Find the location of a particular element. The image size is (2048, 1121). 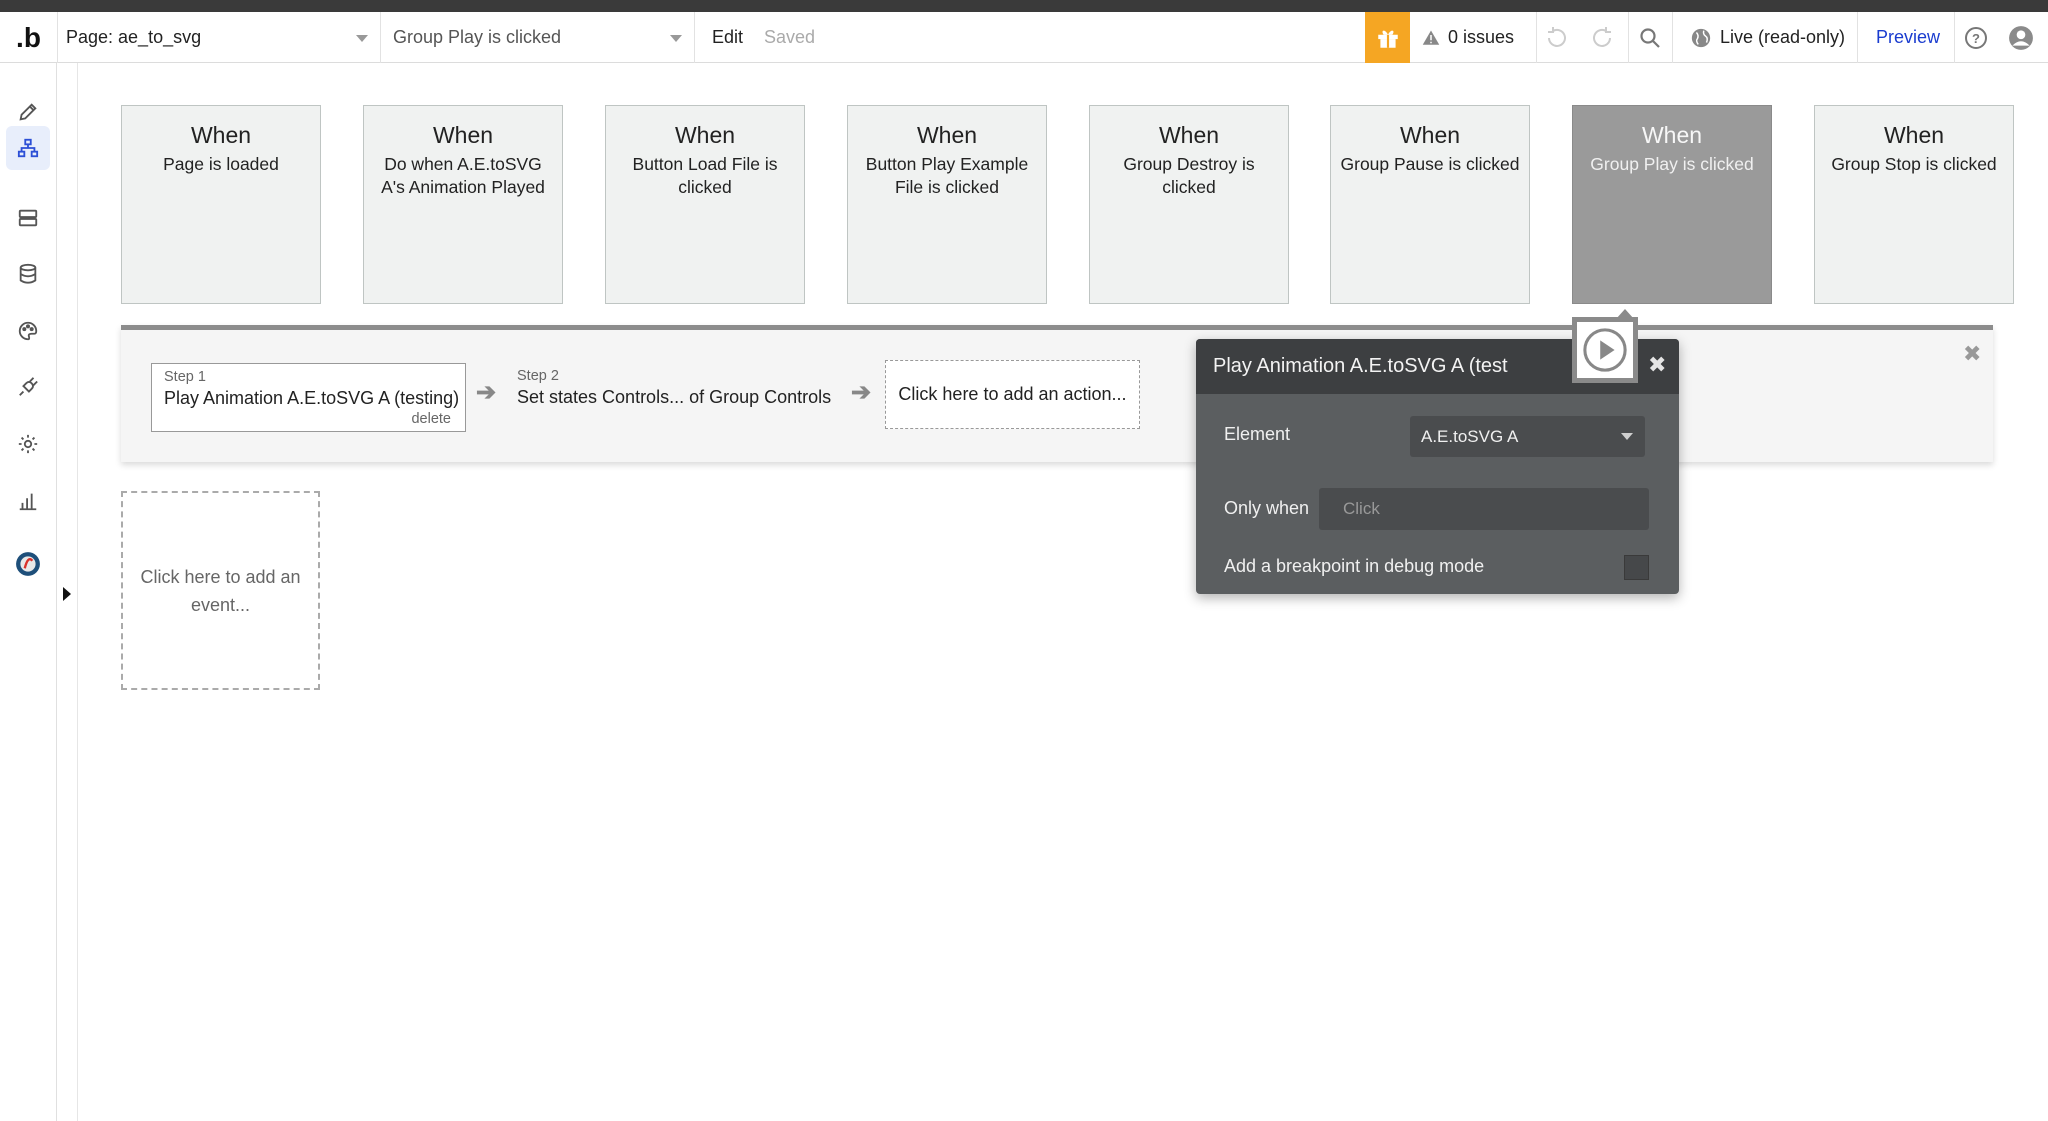

event-description: Do when A.E.toSVG A's Animation Played is located at coordinates (463, 175).